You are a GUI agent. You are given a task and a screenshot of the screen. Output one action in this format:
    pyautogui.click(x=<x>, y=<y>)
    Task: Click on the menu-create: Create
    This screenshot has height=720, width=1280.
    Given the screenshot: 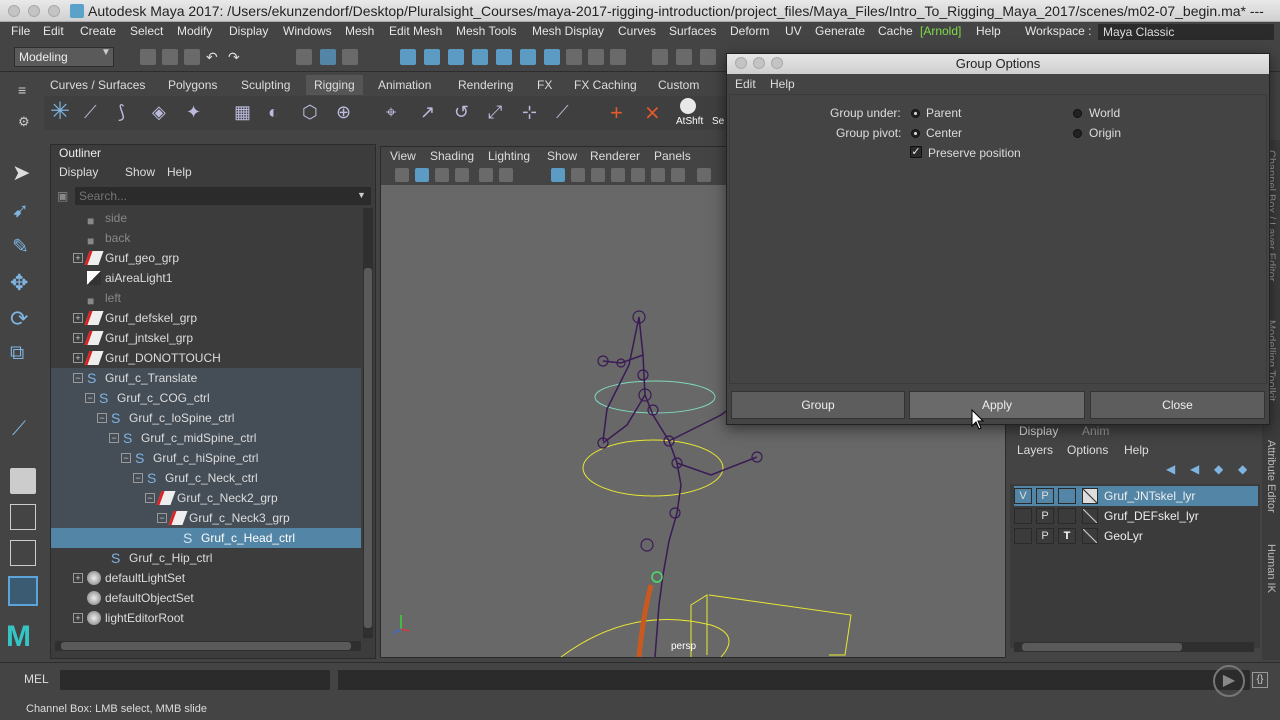 What is the action you would take?
    pyautogui.click(x=98, y=31)
    